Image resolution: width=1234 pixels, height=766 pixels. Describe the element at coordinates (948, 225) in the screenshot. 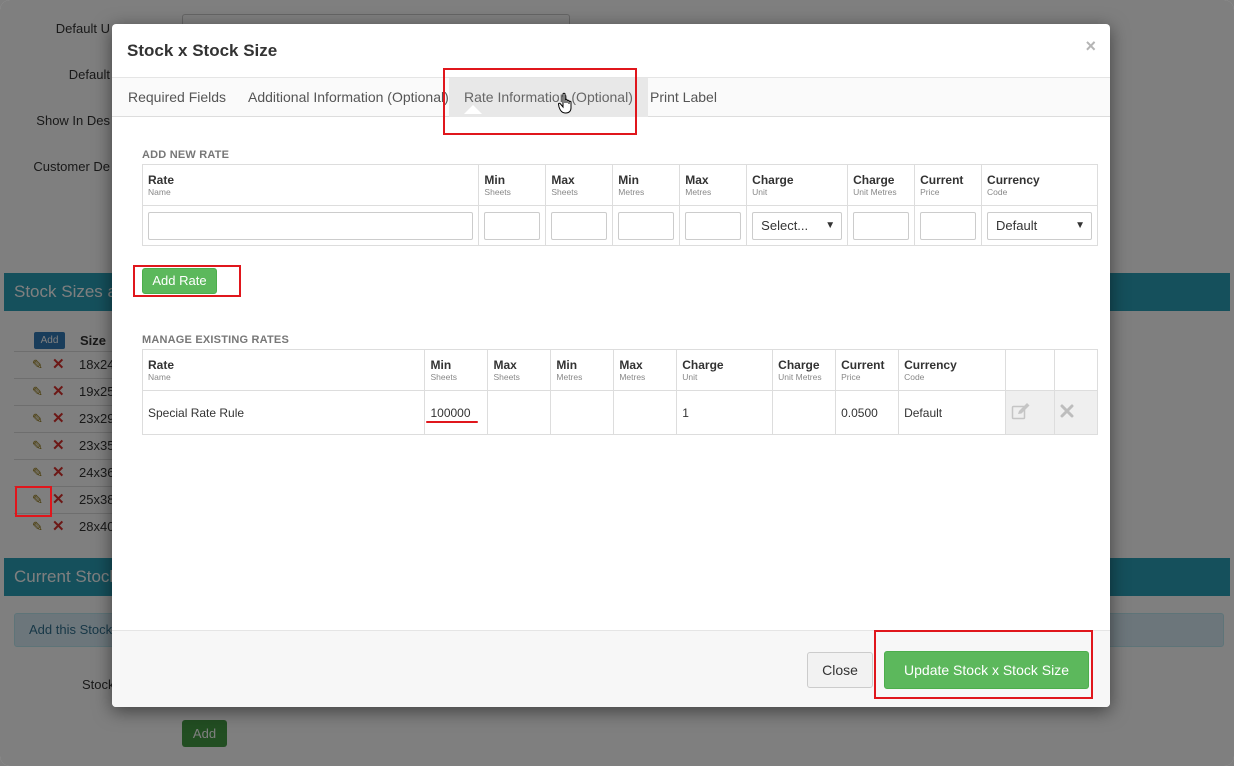

I see `current-price-input` at that location.